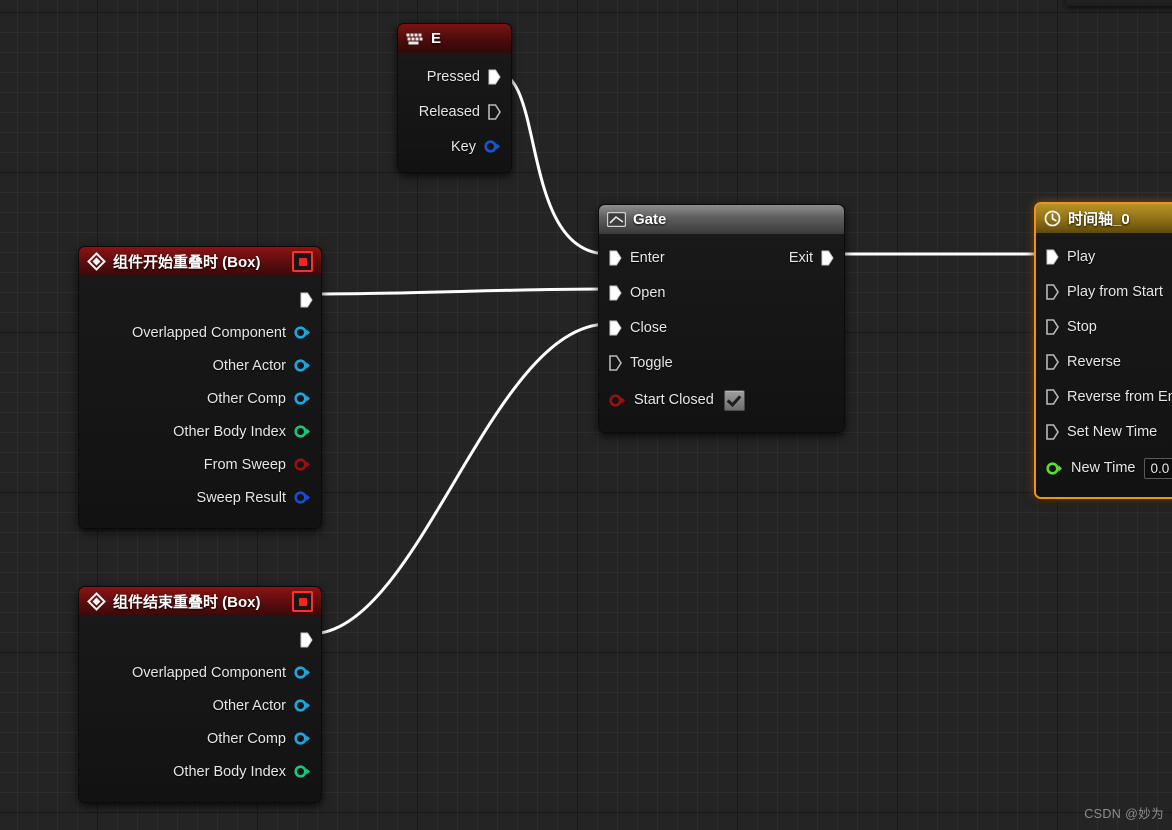 The width and height of the screenshot is (1172, 830). I want to click on gate-icon, so click(616, 219).